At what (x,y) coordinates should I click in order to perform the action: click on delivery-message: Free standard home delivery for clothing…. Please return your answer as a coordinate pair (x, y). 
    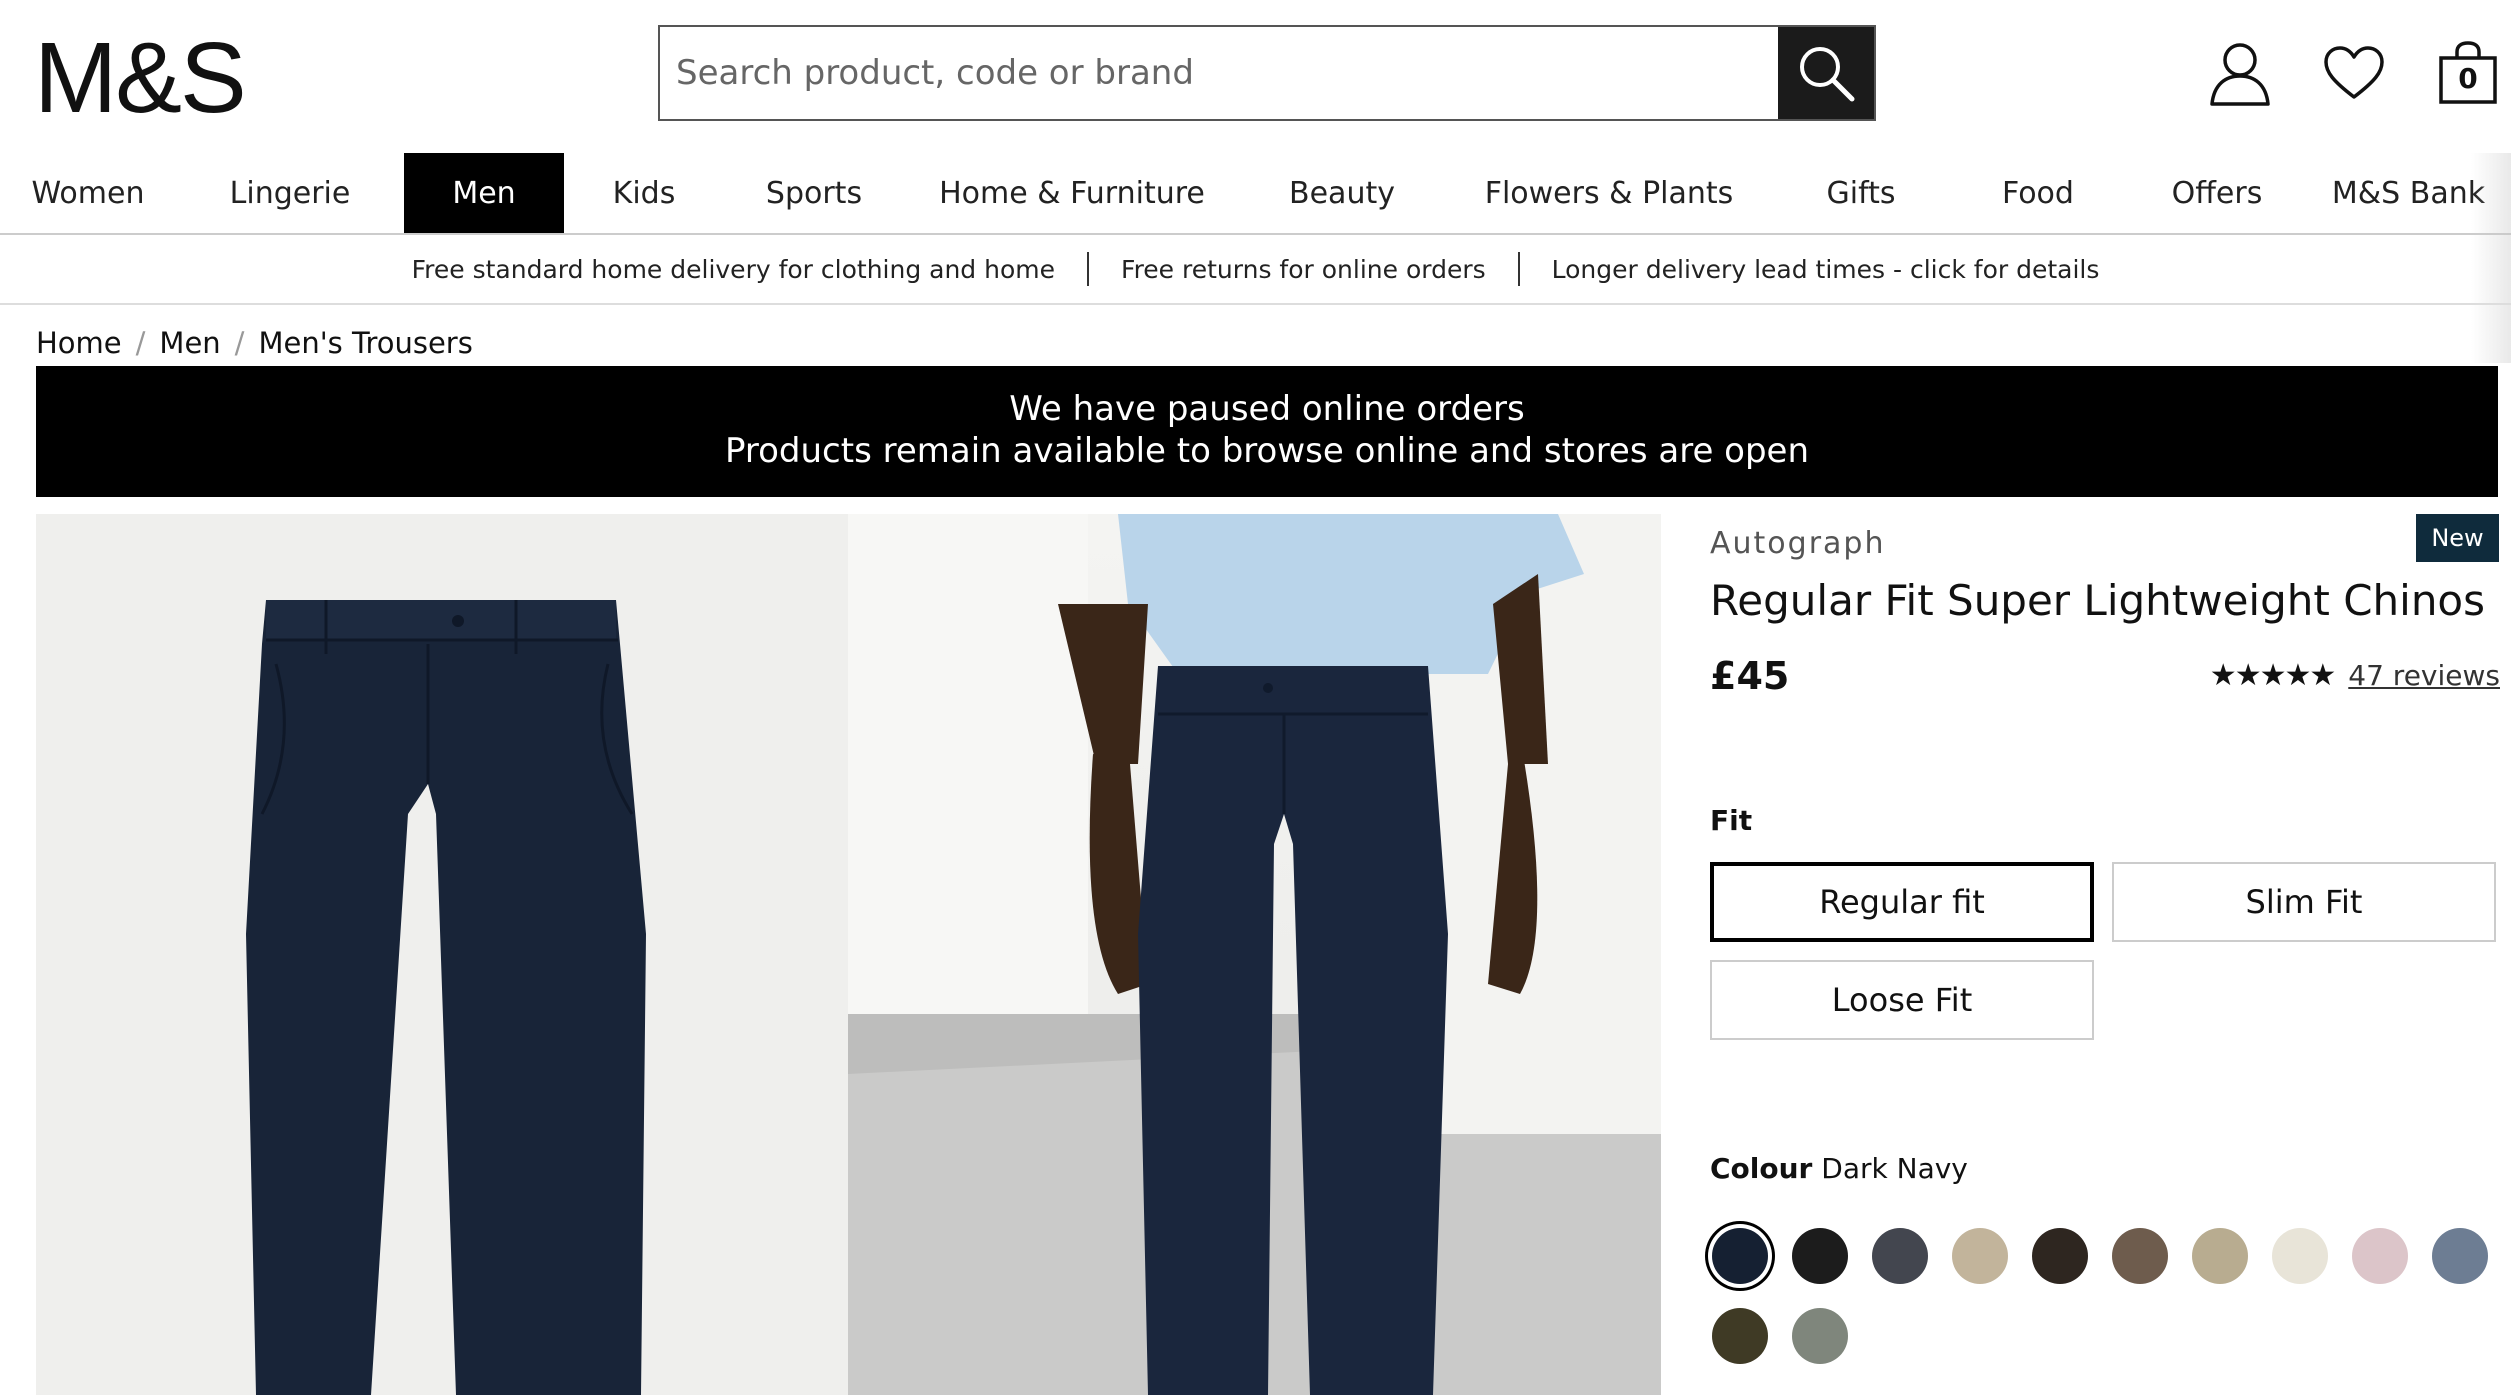
    Looking at the image, I should click on (733, 269).